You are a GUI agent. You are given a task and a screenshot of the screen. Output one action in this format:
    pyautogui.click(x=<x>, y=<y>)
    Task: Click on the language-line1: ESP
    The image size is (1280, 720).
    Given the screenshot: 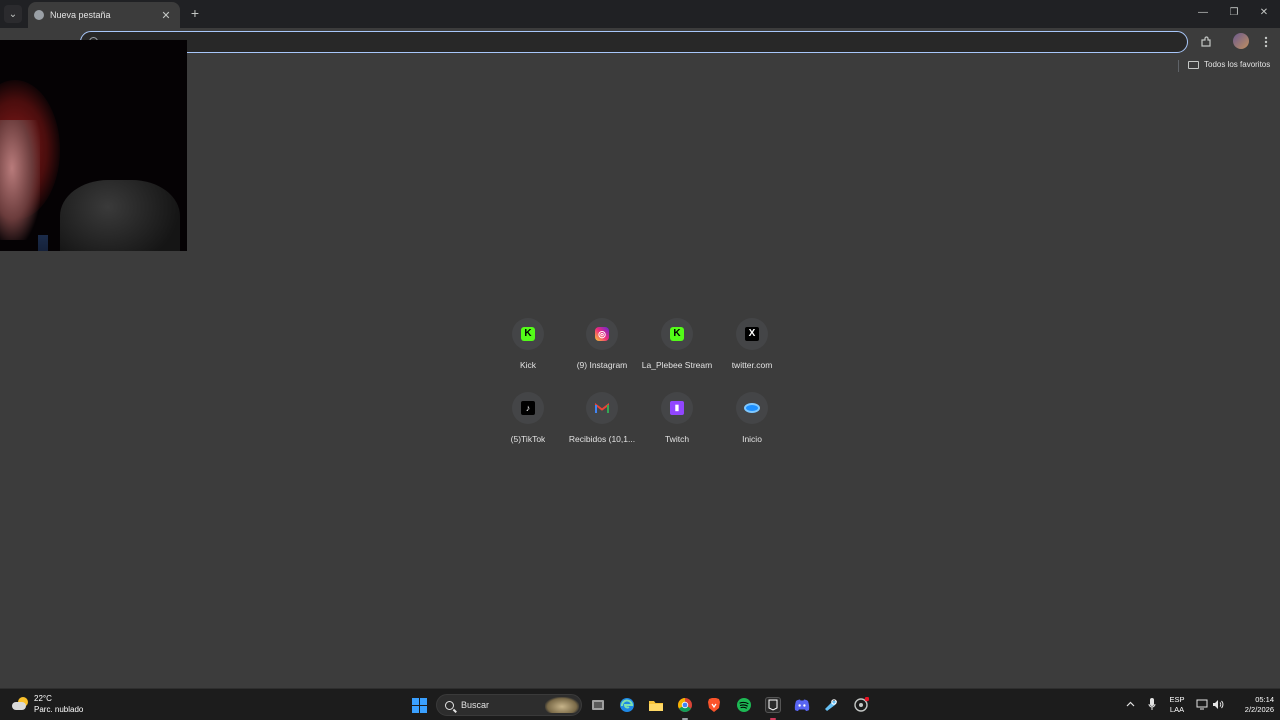 What is the action you would take?
    pyautogui.click(x=1177, y=699)
    